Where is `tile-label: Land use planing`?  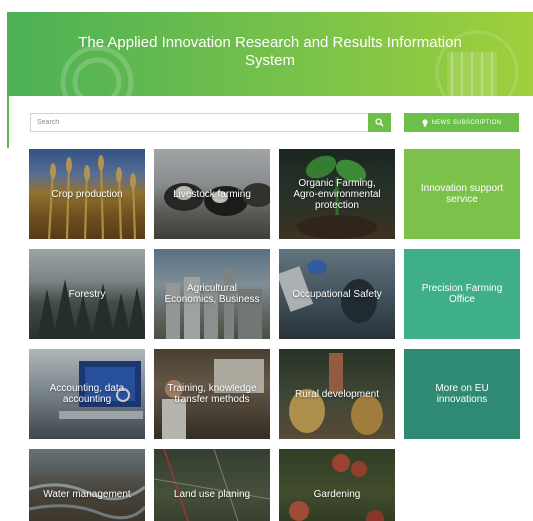
tile-label: Land use planing is located at coordinates (212, 494).